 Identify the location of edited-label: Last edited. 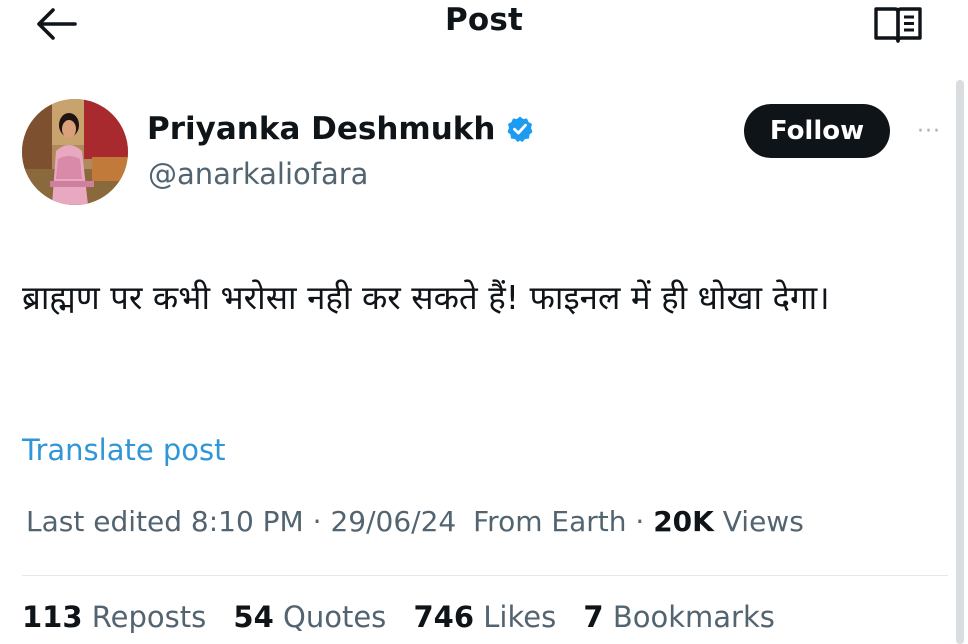
(104, 521).